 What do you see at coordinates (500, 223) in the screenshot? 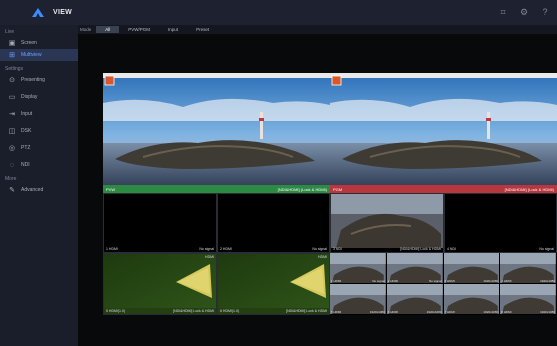
I see `input-cell-4: 4 NDI No signal` at bounding box center [500, 223].